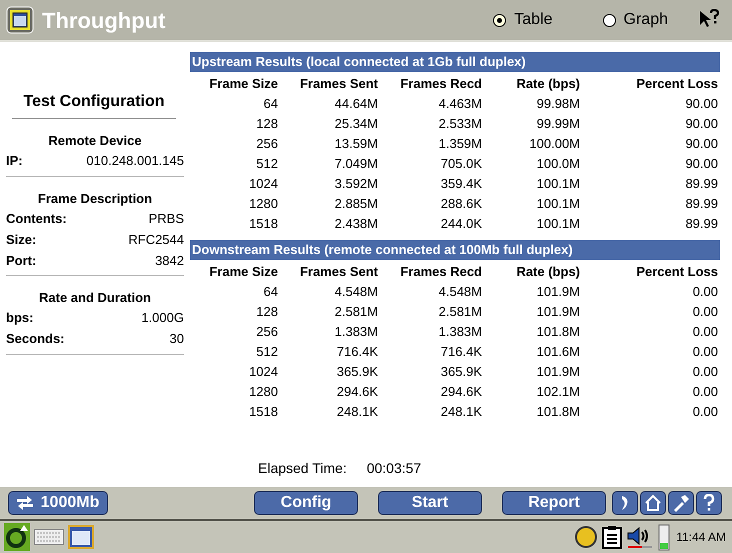 Image resolution: width=732 pixels, height=553 pixels. What do you see at coordinates (558, 164) in the screenshot?
I see `table-cell-text: 100.0M` at bounding box center [558, 164].